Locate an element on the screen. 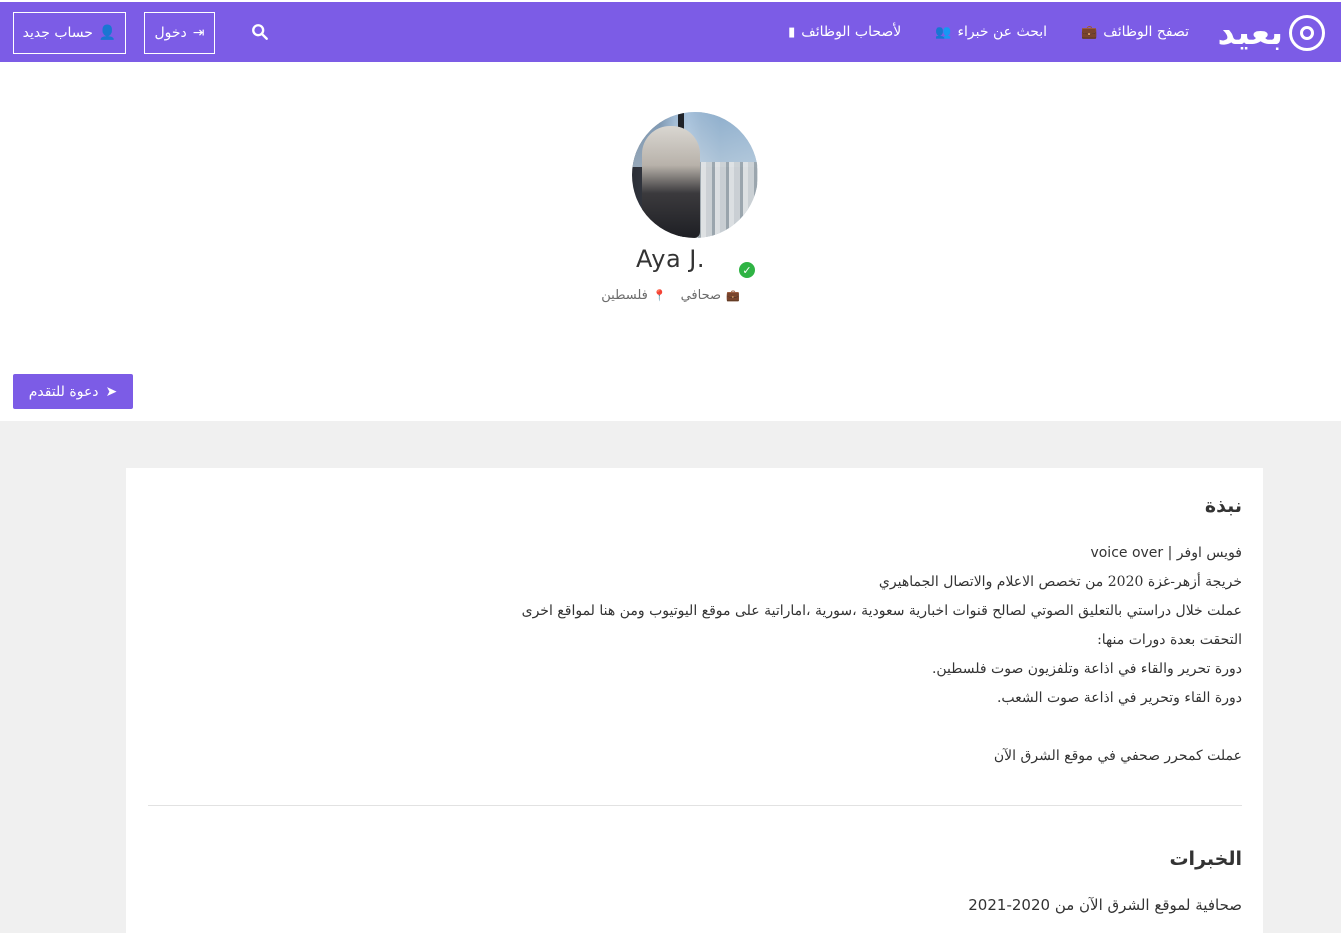  experience-item: صحافية لموقع الشرق الآن من 2020-2021 is located at coordinates (1105, 905).